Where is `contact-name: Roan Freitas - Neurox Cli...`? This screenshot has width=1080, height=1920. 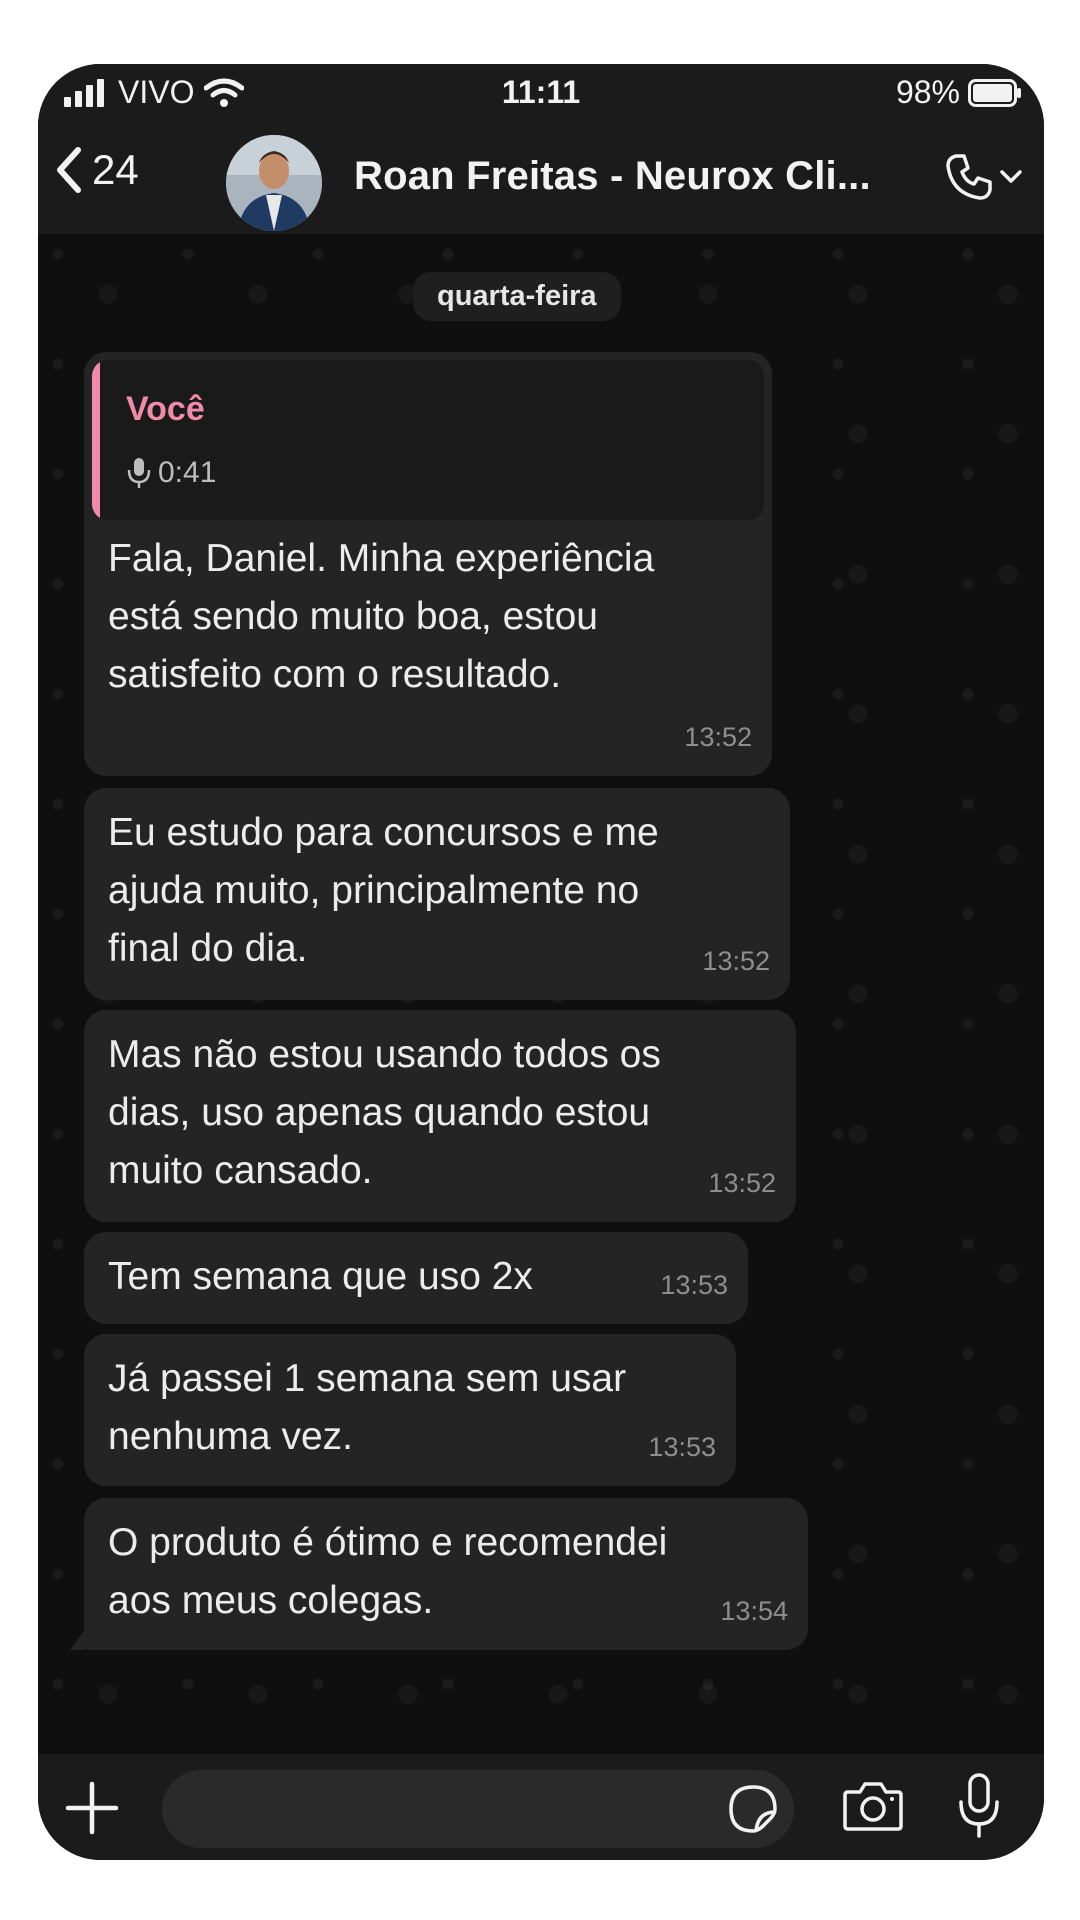 contact-name: Roan Freitas - Neurox Cli... is located at coordinates (612, 176).